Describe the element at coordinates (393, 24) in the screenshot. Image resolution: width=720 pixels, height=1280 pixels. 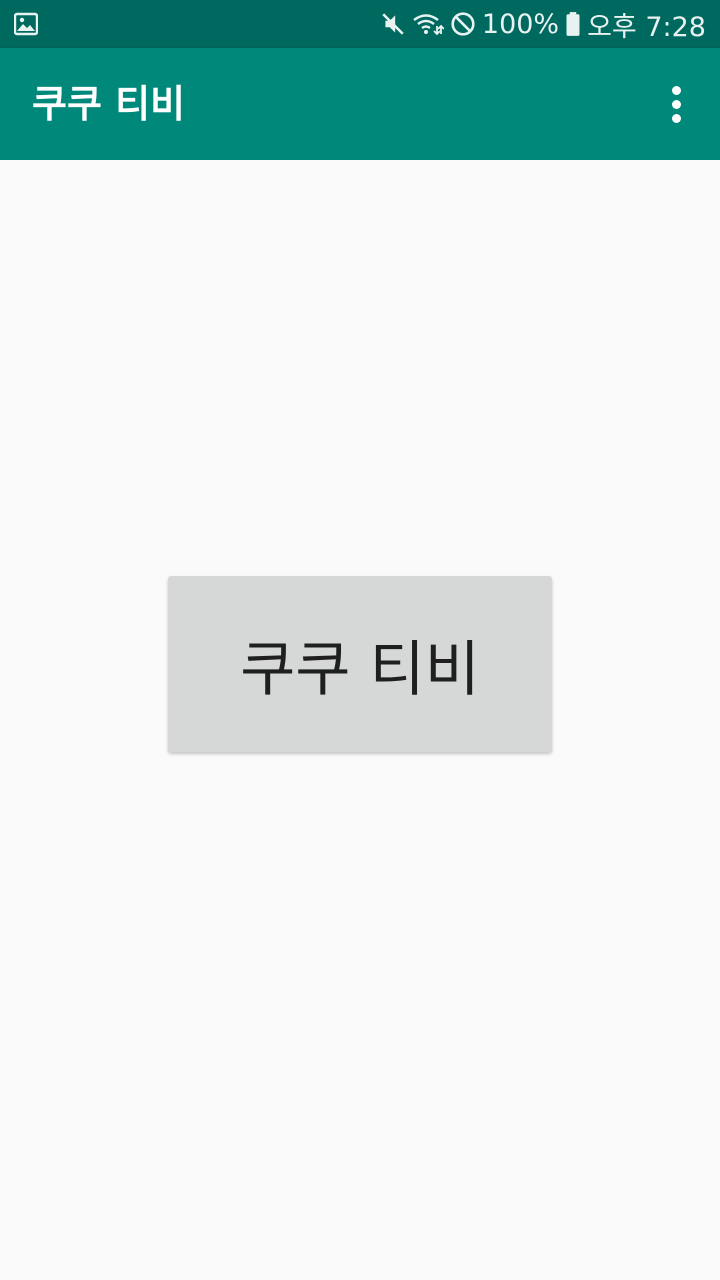
I see `mute-icon` at that location.